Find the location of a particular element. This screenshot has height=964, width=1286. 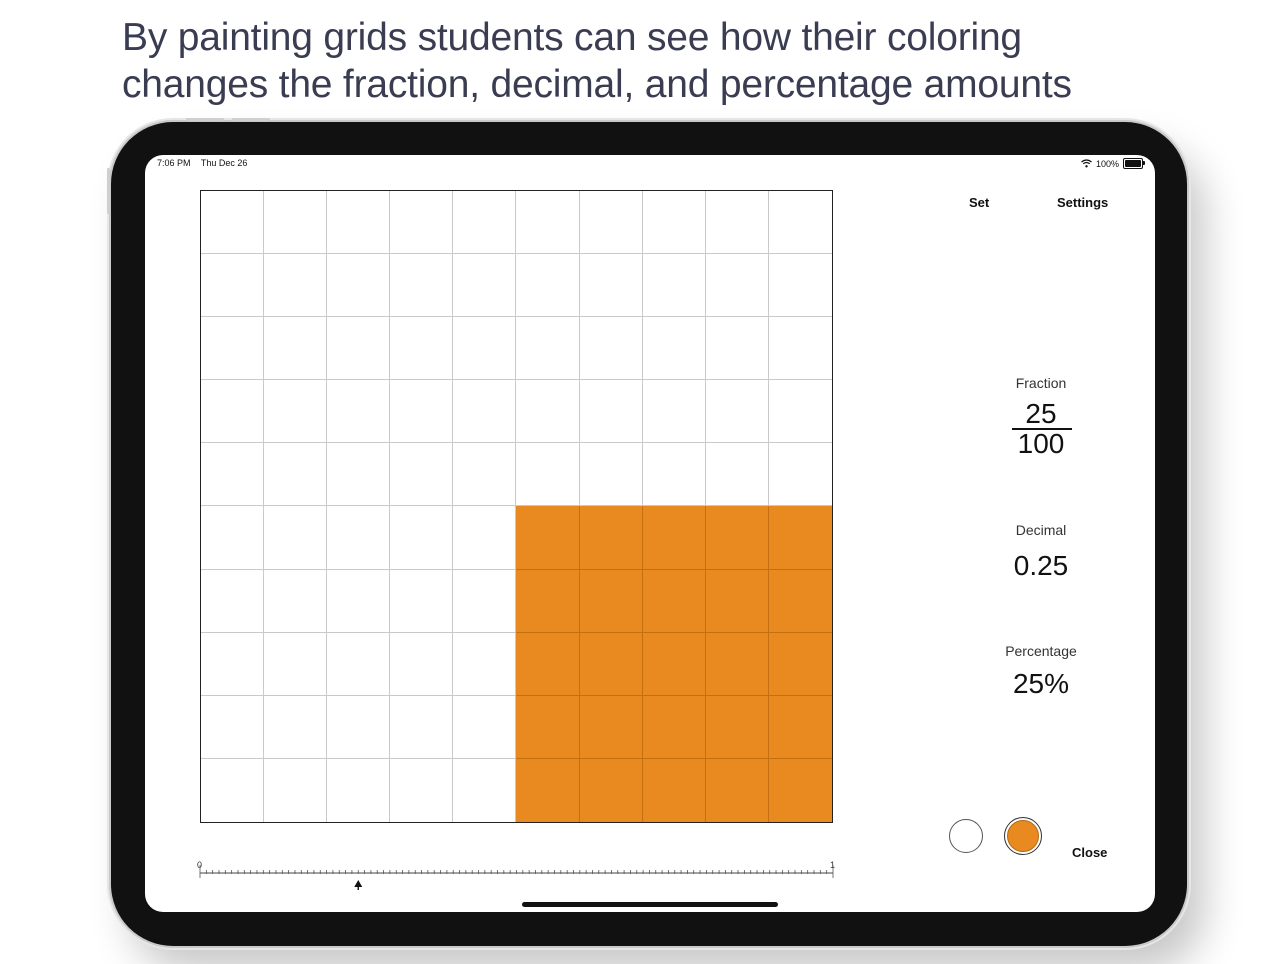

white-color-swatch is located at coordinates (966, 836).